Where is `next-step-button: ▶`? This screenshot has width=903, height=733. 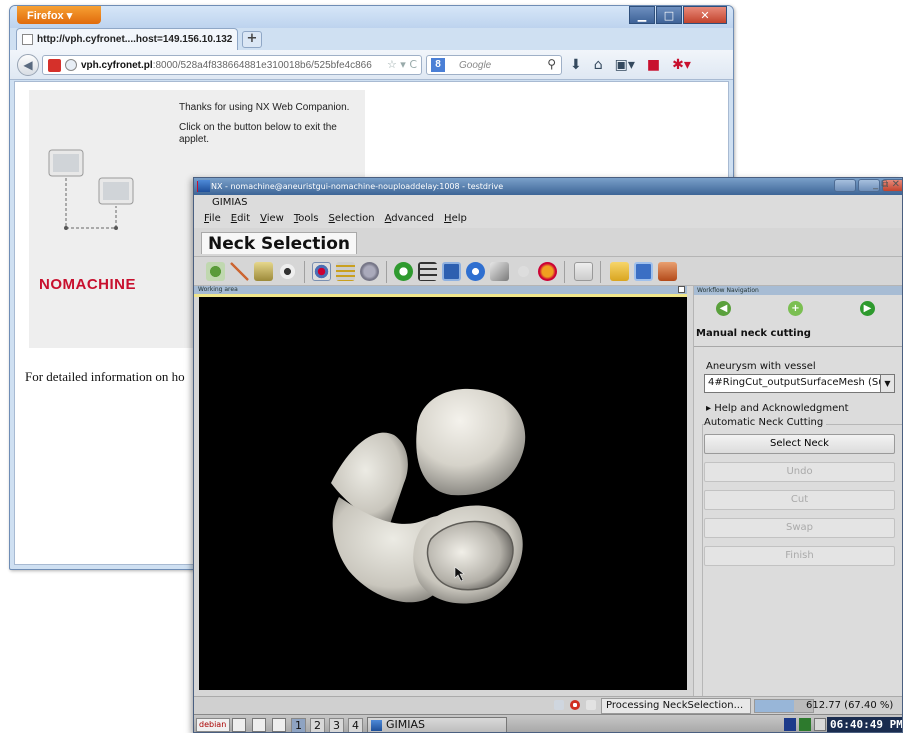
next-step-button: ▶ is located at coordinates (867, 309).